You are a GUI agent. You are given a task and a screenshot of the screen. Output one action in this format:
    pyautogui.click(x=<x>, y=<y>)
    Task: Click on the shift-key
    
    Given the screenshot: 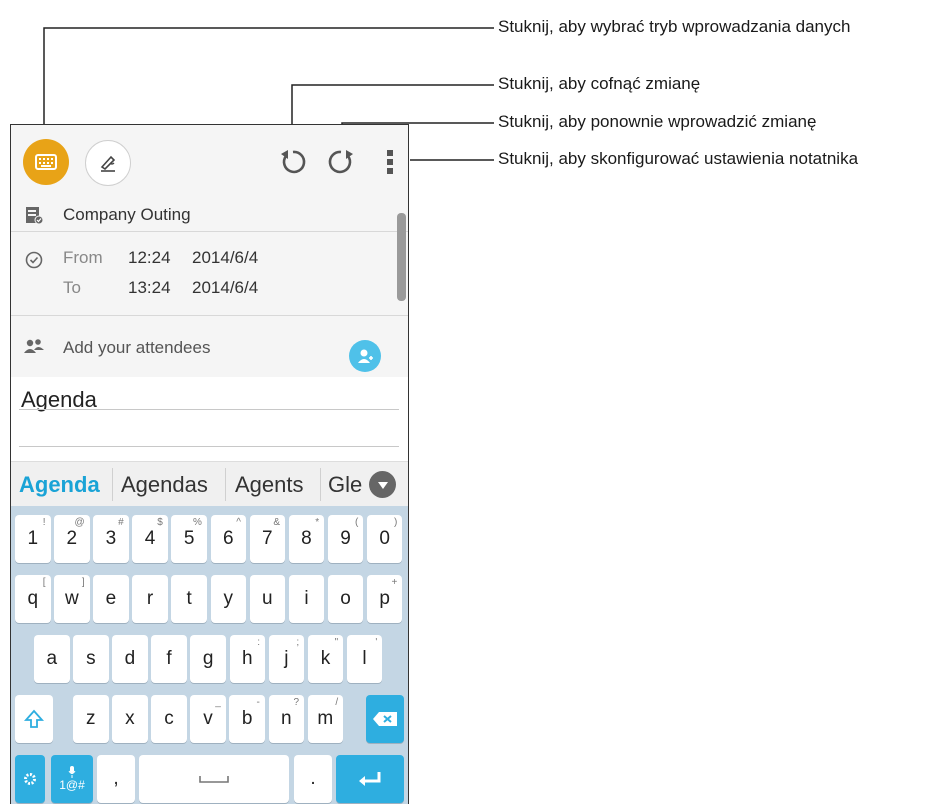 What is the action you would take?
    pyautogui.click(x=34, y=719)
    